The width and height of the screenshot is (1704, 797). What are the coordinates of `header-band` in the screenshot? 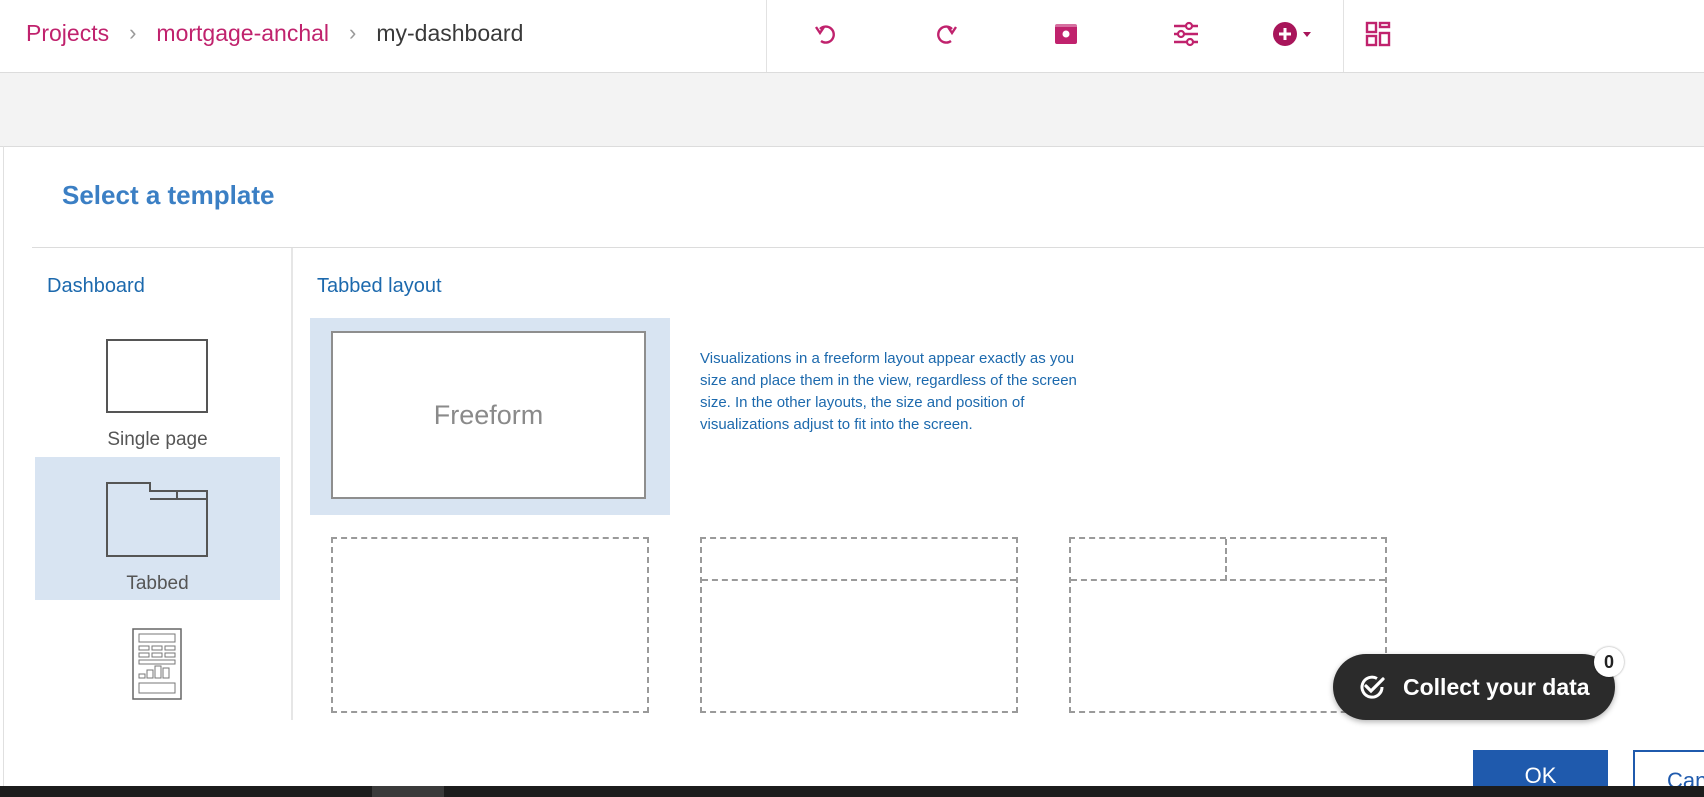 It's located at (852, 110).